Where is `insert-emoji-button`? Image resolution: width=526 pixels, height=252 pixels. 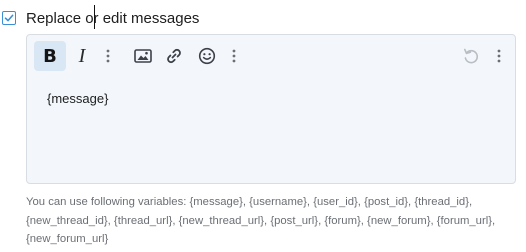 insert-emoji-button is located at coordinates (207, 56).